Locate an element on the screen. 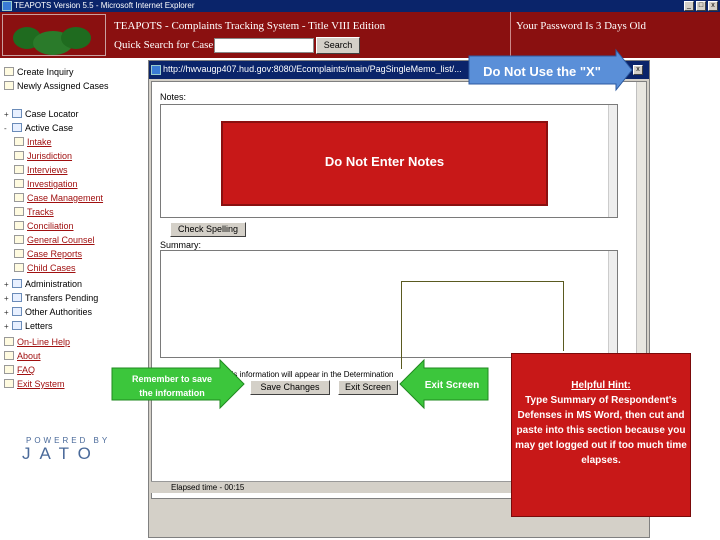 This screenshot has width=720, height=540. sidebar-item-label: Administration is located at coordinates (54, 284).